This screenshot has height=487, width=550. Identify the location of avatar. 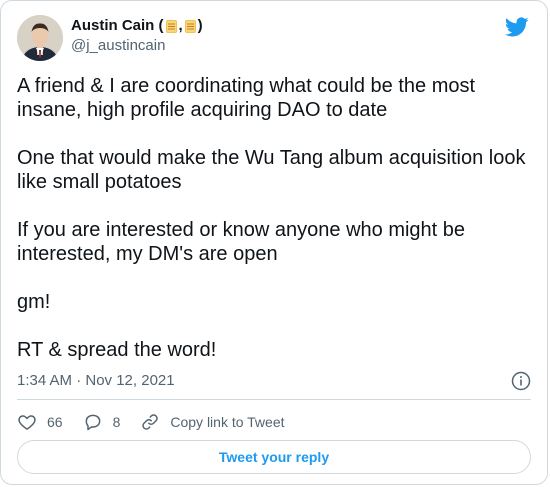
(40, 38).